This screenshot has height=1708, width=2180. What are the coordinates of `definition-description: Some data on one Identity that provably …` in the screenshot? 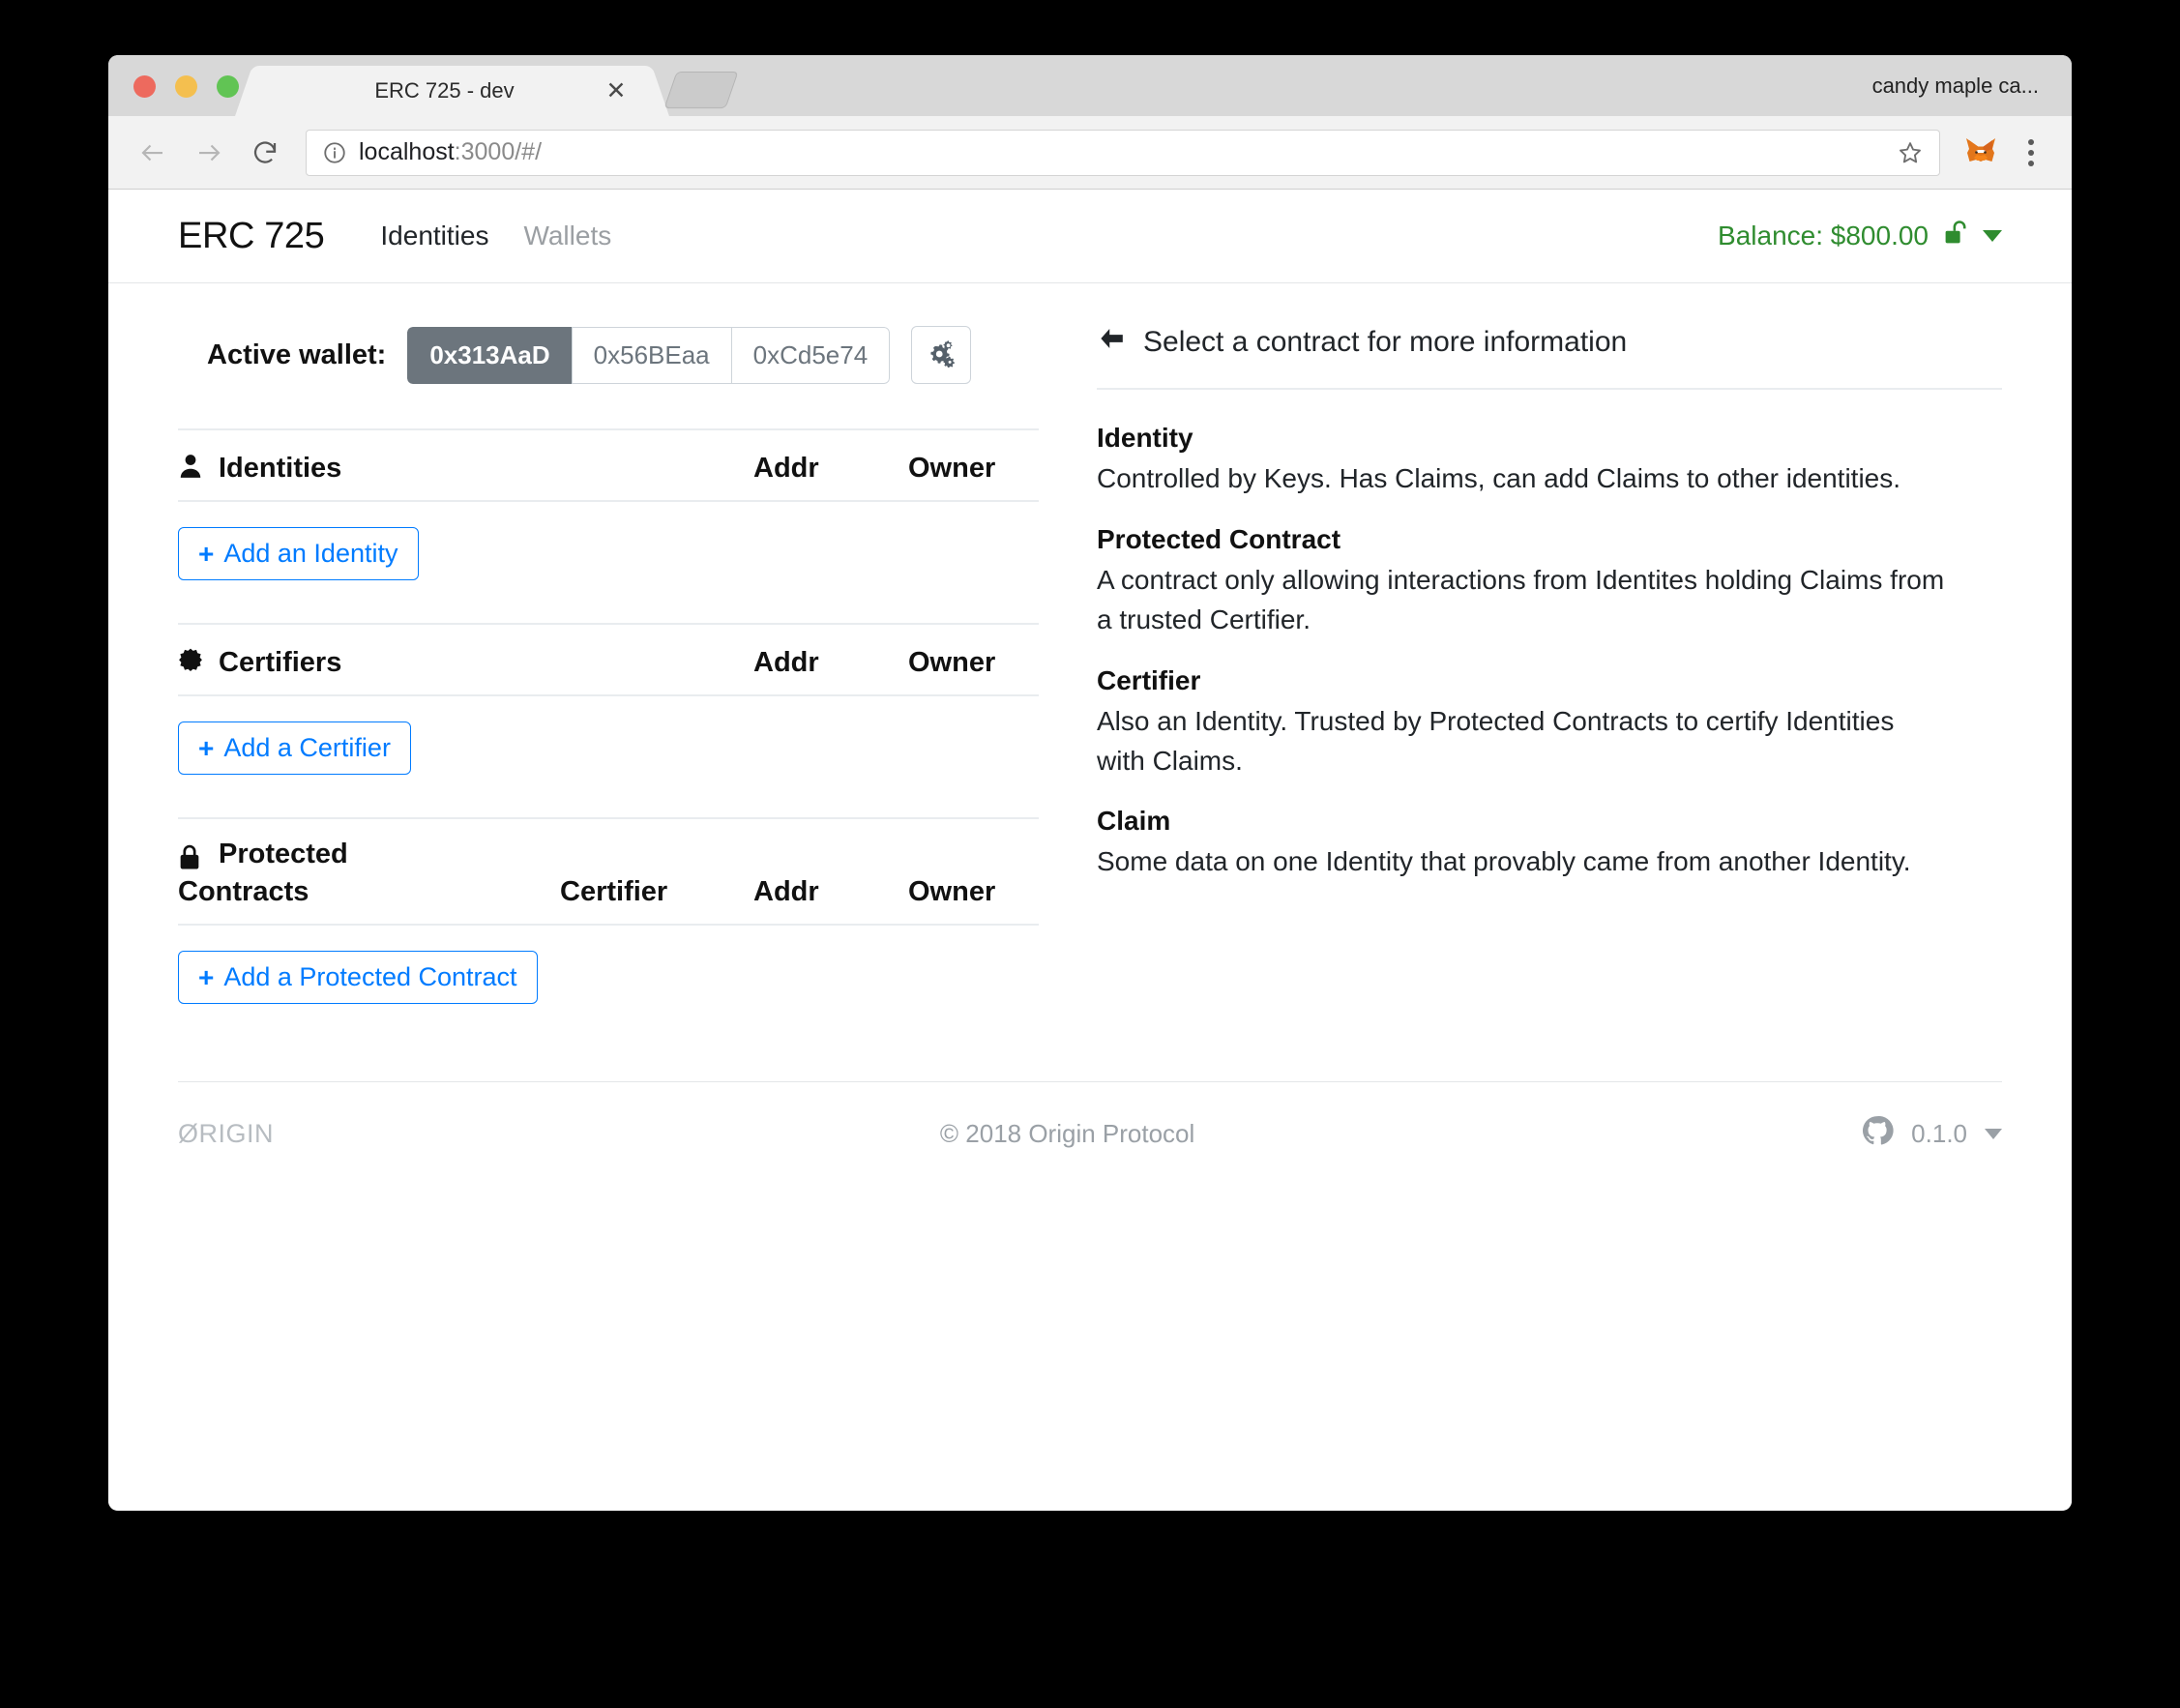 It's located at (1504, 861).